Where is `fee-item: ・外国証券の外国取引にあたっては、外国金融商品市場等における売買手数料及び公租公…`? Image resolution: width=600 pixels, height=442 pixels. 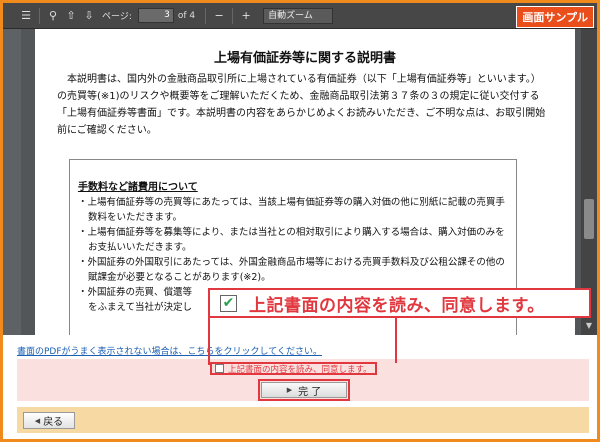
fee-item: ・外国証券の外国取引にあたっては、外国金融商品市場等における売買手数料及び公租公… is located at coordinates (291, 270).